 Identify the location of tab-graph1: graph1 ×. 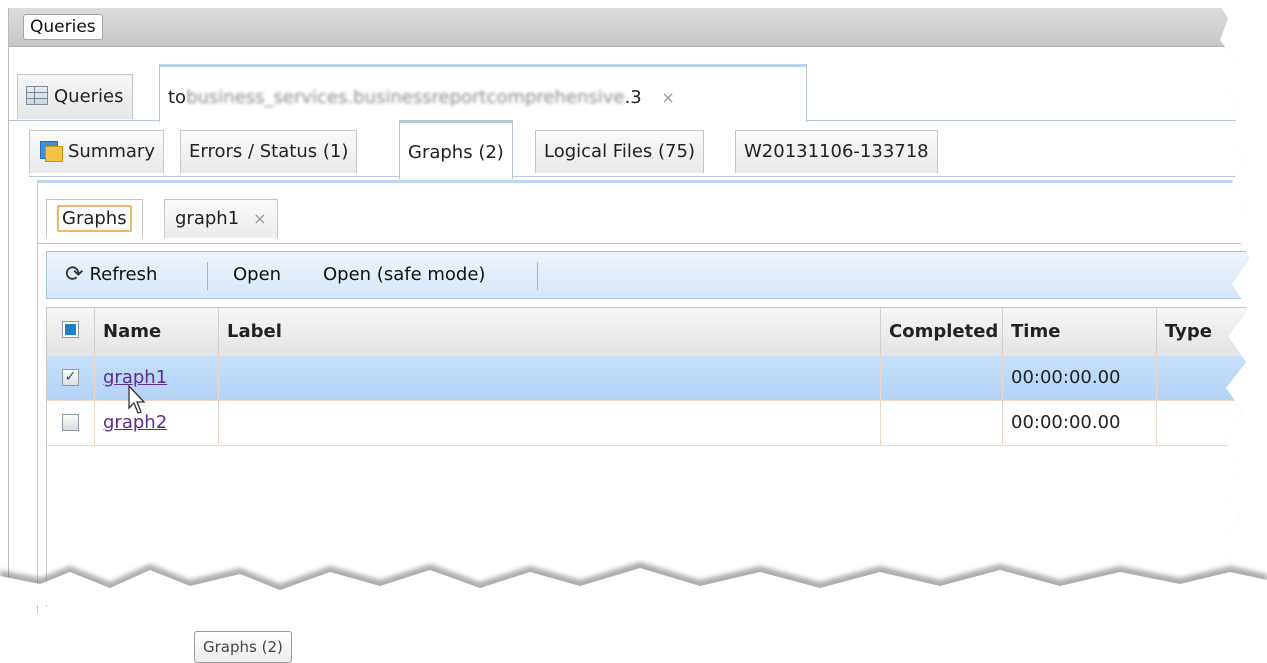
(221, 218).